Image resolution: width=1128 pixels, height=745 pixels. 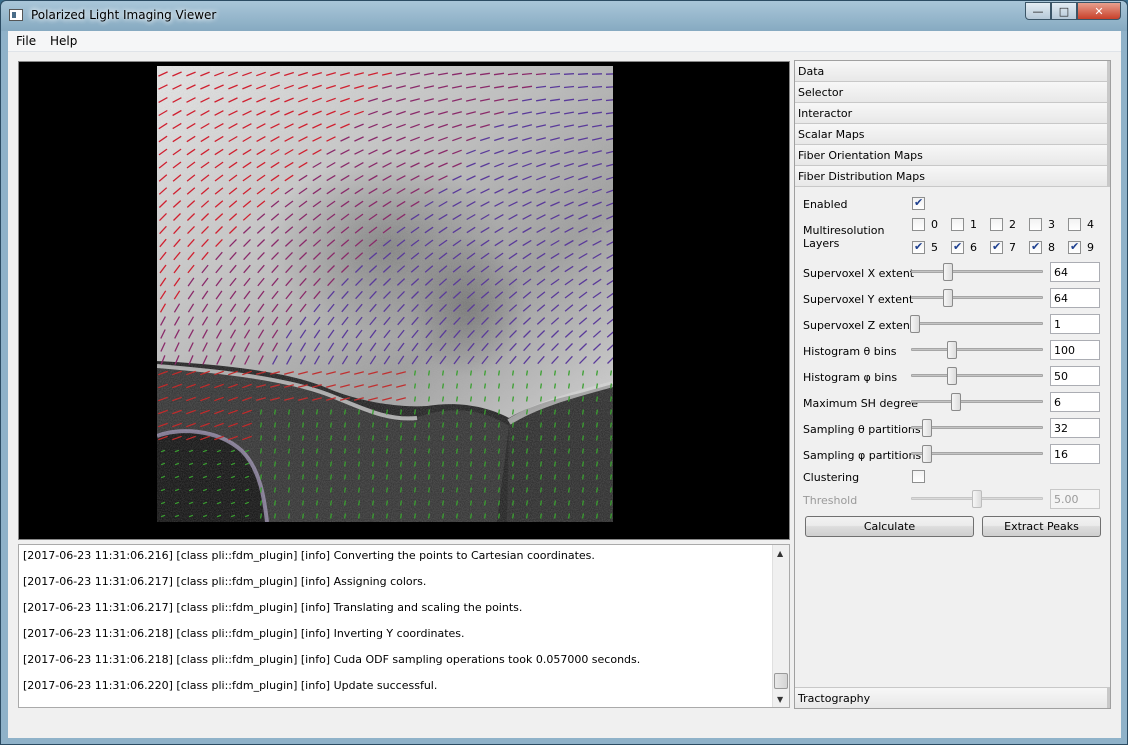 I want to click on extract-peaks-button: Extract Peaks, so click(x=1041, y=526).